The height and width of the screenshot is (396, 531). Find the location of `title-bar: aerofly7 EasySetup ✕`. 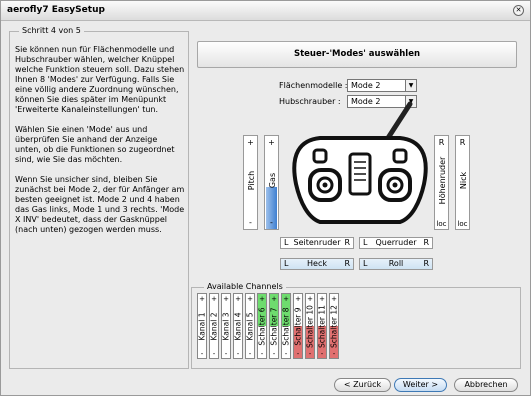

title-bar: aerofly7 EasySetup ✕ is located at coordinates (265, 11).